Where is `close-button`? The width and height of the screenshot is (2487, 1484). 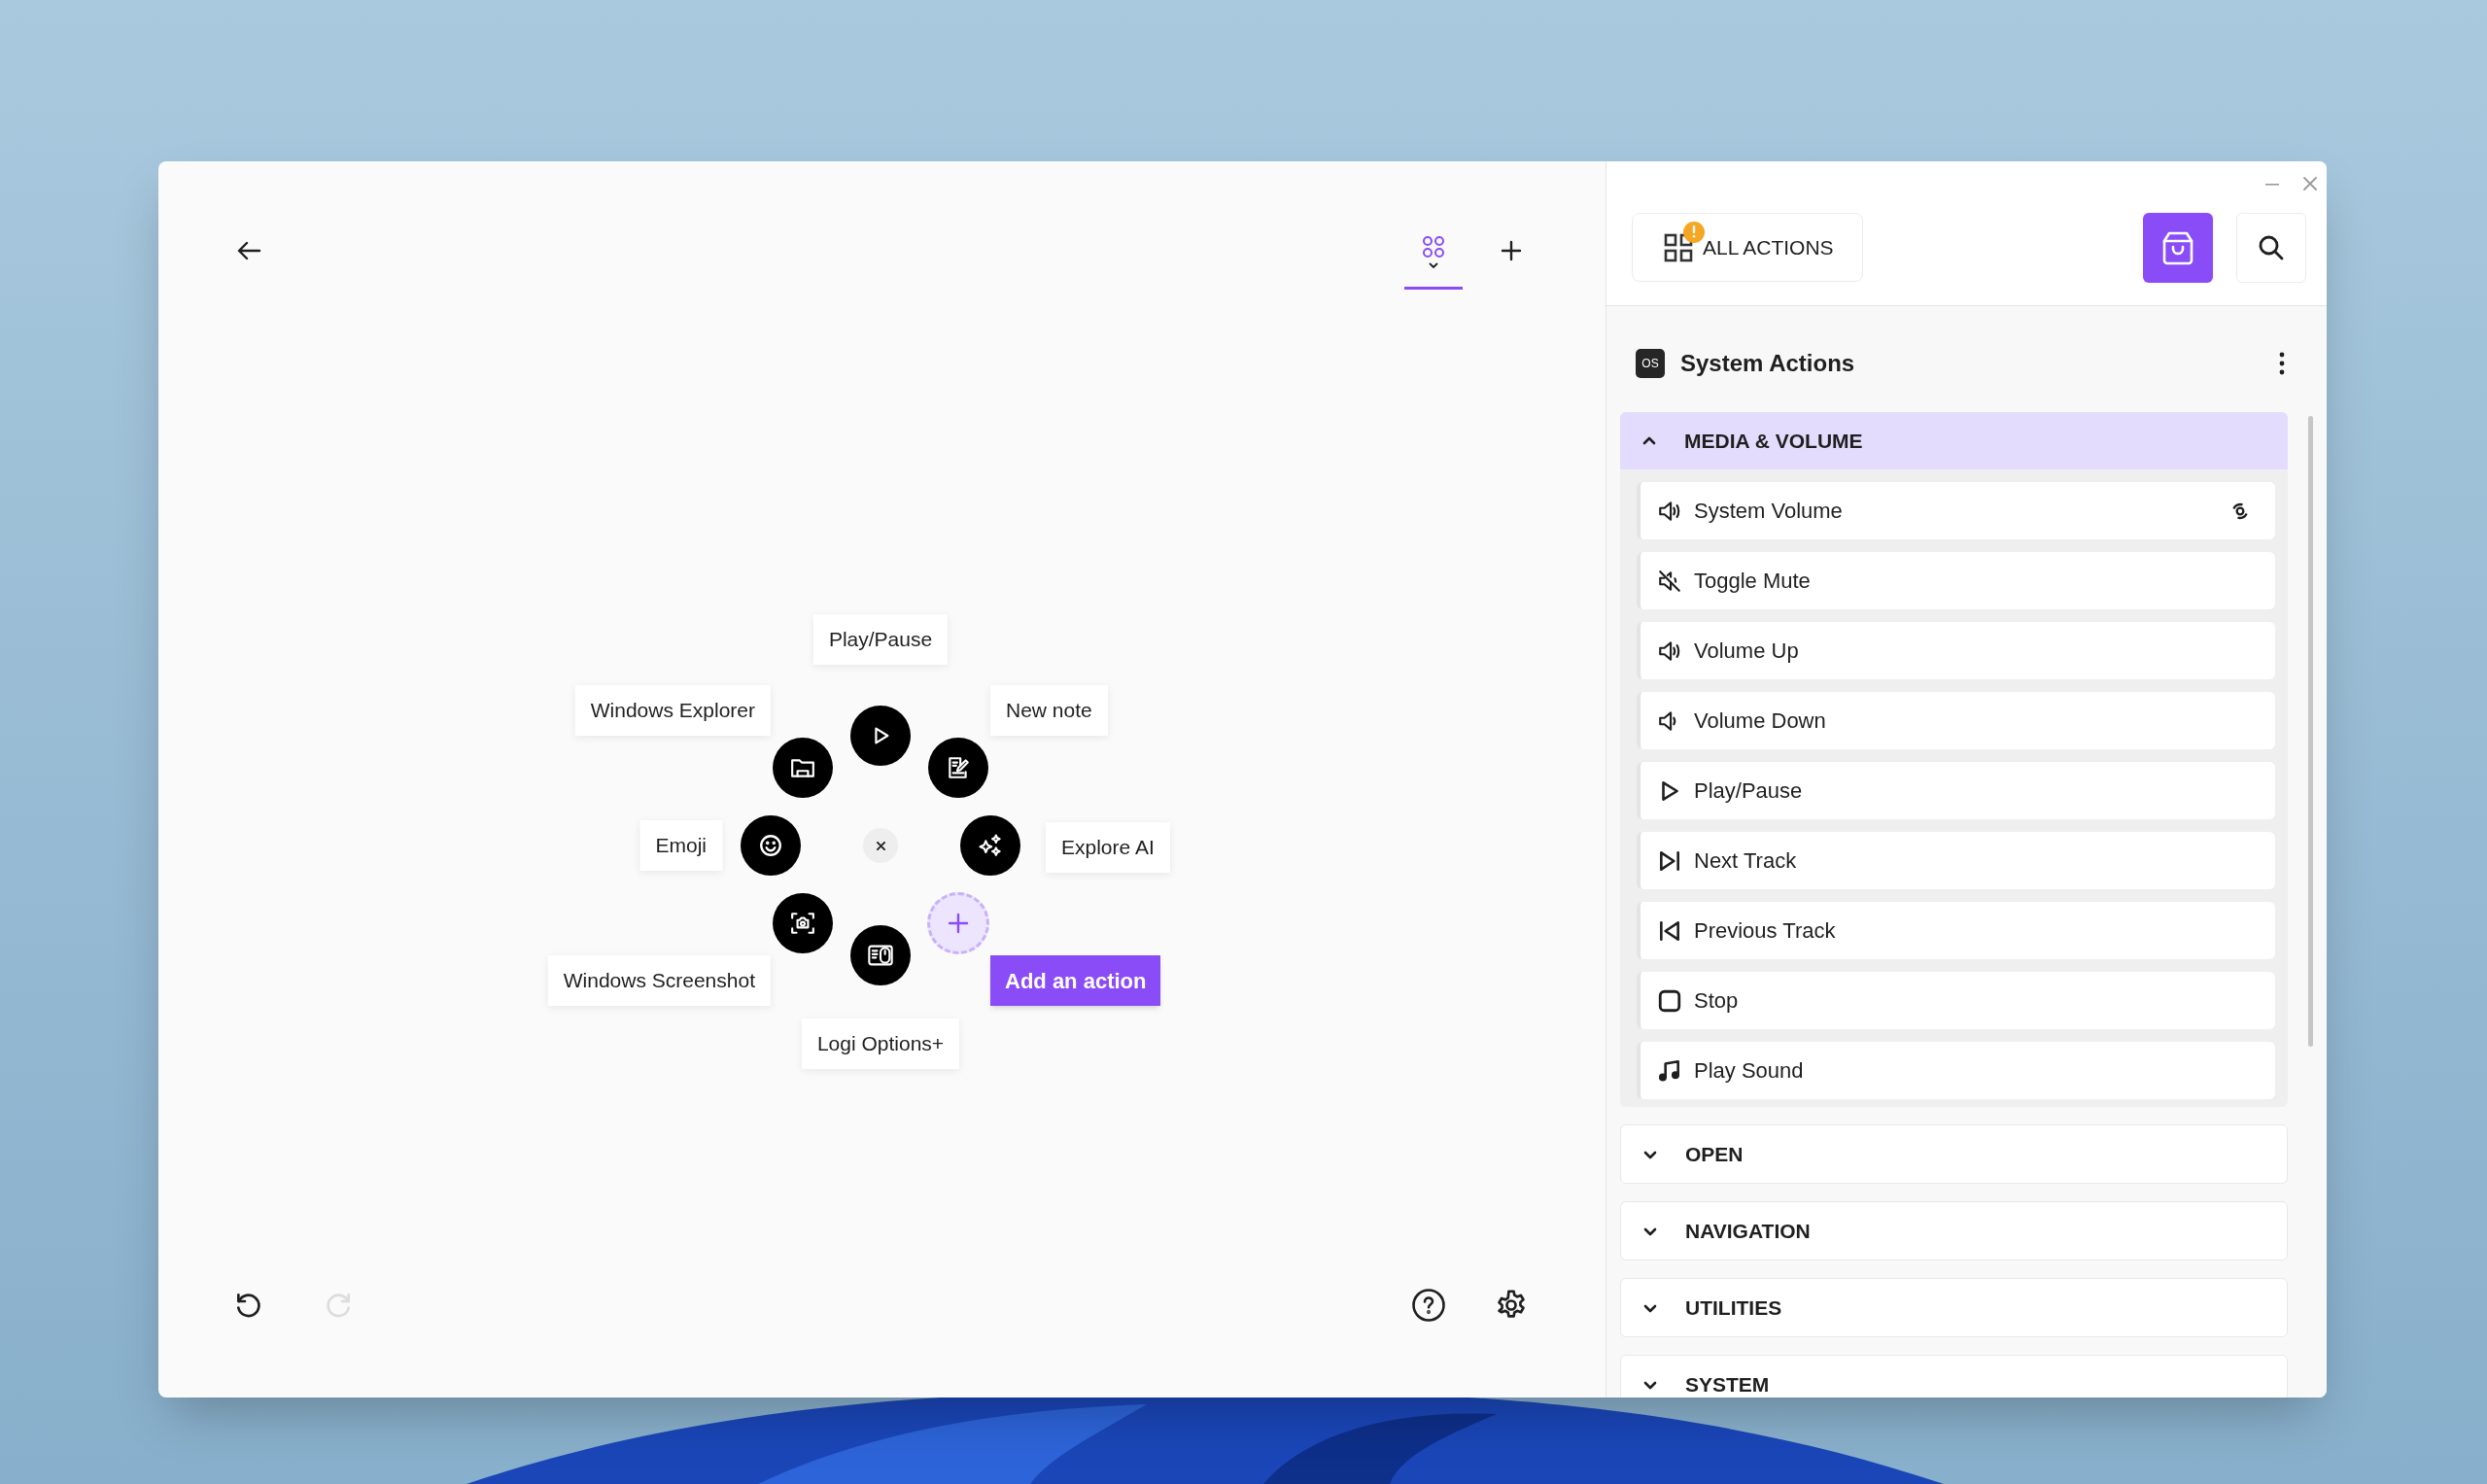
close-button is located at coordinates (880, 845).